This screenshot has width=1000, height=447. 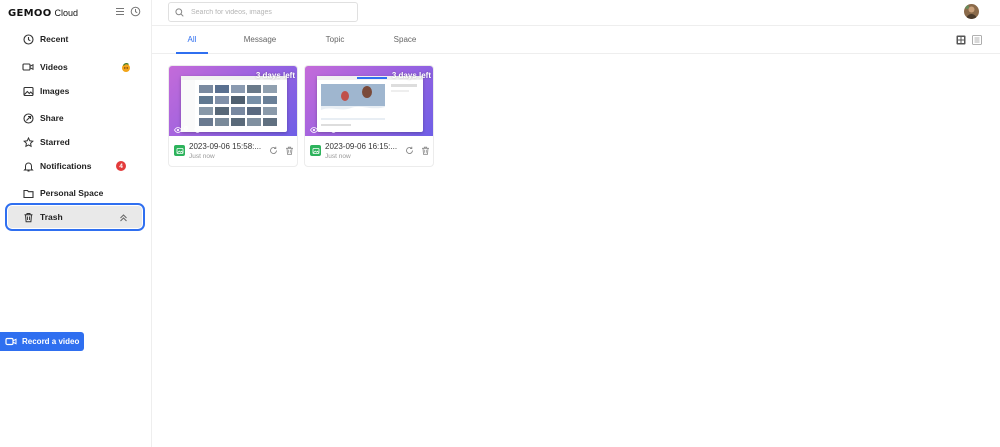 What do you see at coordinates (369, 152) in the screenshot?
I see `card-info: 2023-09-06 16:15:... Just now` at bounding box center [369, 152].